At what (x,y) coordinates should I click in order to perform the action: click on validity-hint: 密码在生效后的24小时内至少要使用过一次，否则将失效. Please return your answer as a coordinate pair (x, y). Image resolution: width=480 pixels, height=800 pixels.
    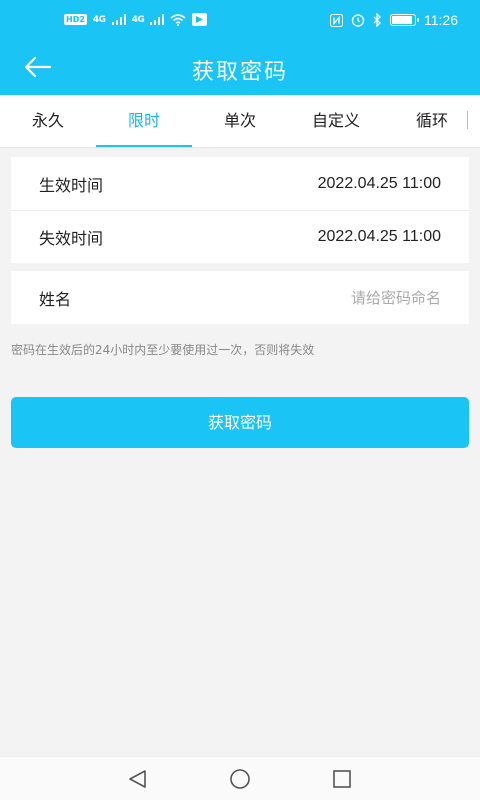
    Looking at the image, I should click on (163, 350).